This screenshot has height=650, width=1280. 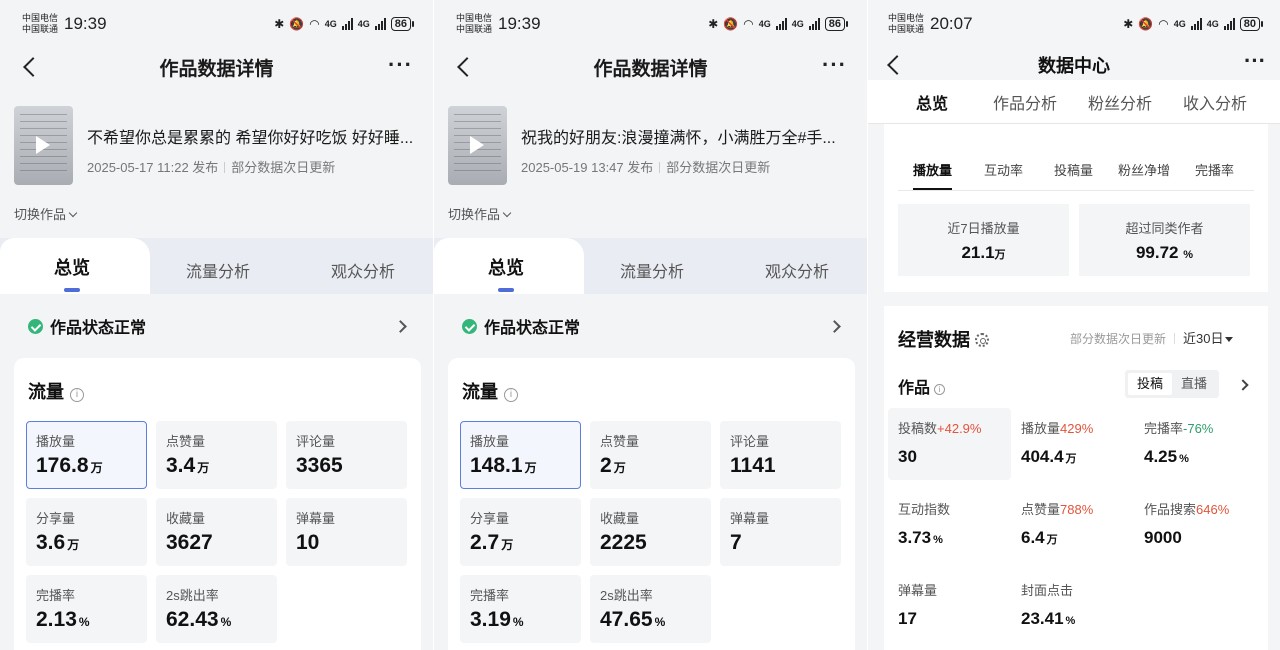 What do you see at coordinates (781, 24) in the screenshot?
I see `signal-icon` at bounding box center [781, 24].